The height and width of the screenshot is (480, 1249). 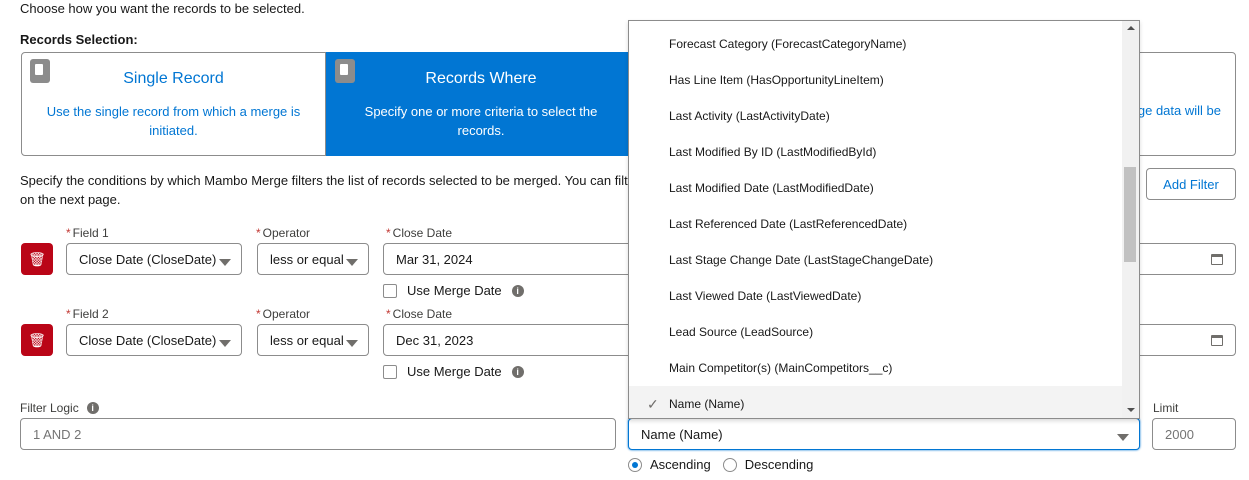 What do you see at coordinates (345, 71) in the screenshot?
I see `documents-icon` at bounding box center [345, 71].